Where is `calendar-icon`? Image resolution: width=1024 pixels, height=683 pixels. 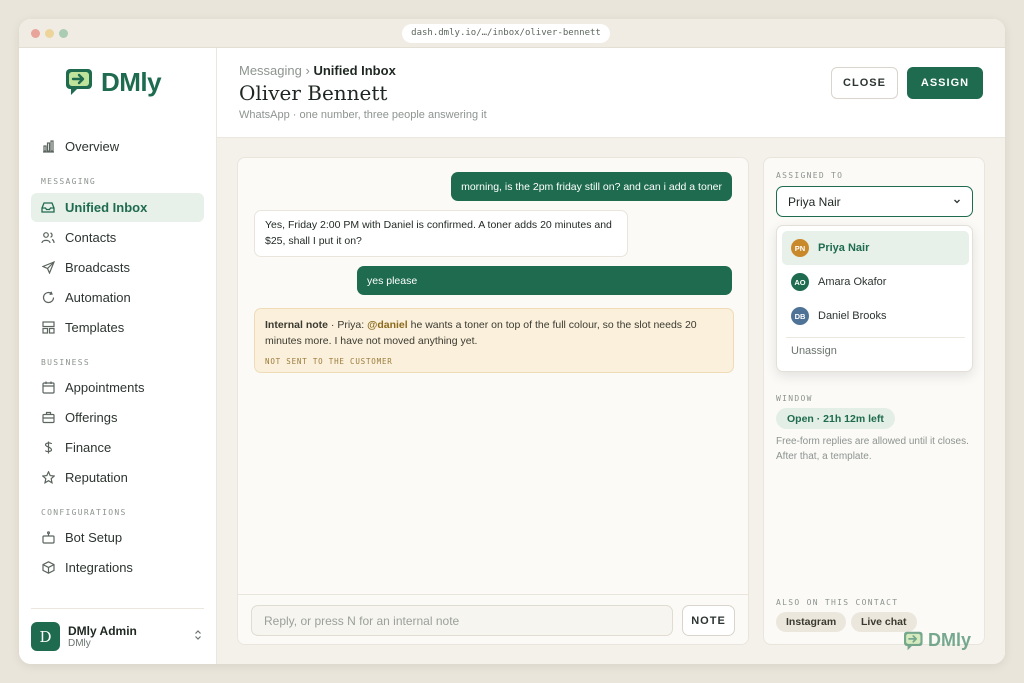 calendar-icon is located at coordinates (48, 388).